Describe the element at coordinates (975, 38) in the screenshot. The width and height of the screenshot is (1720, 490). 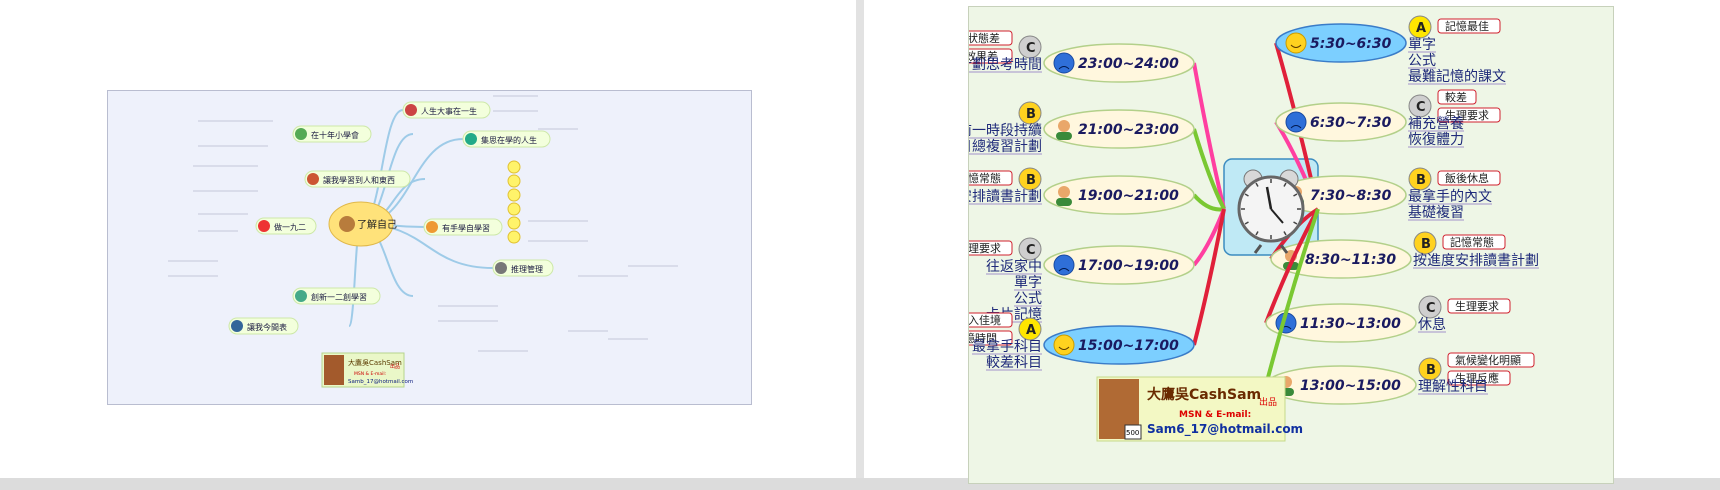
I see `tag-label: 體態狀態差` at that location.